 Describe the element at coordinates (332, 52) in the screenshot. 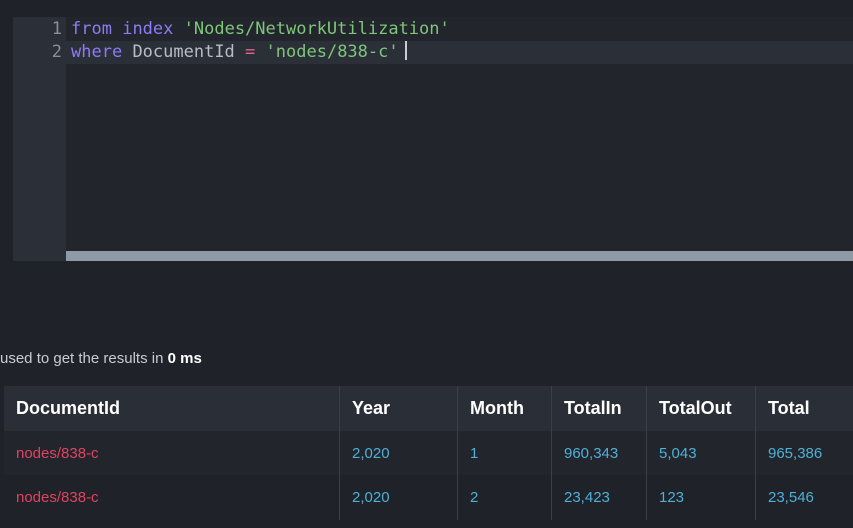

I see `document-id-string: 'nodes/838-c'` at that location.